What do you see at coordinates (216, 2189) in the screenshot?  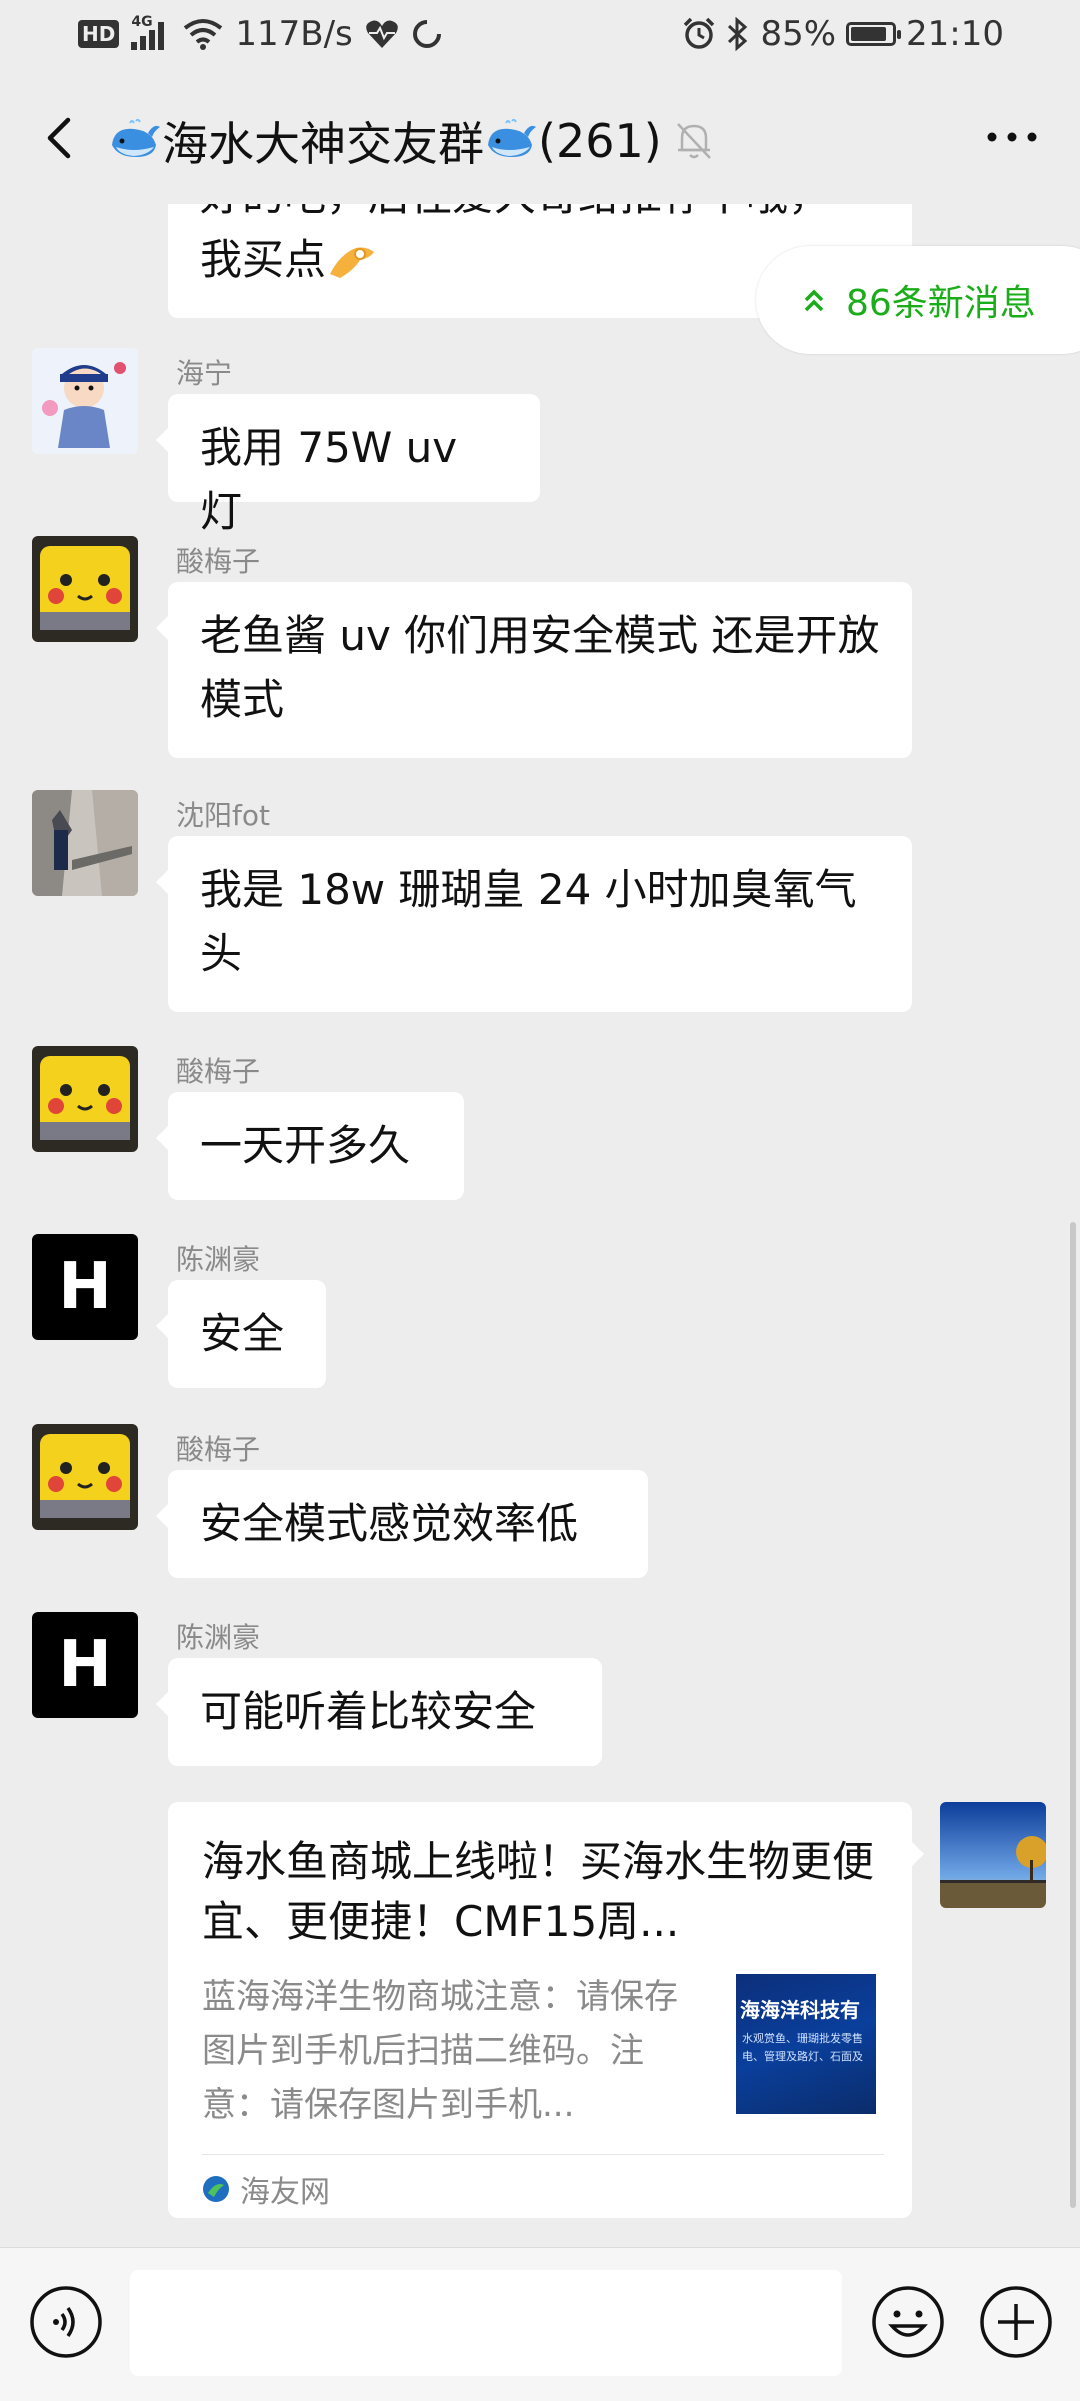 I see `site-logo-icon` at bounding box center [216, 2189].